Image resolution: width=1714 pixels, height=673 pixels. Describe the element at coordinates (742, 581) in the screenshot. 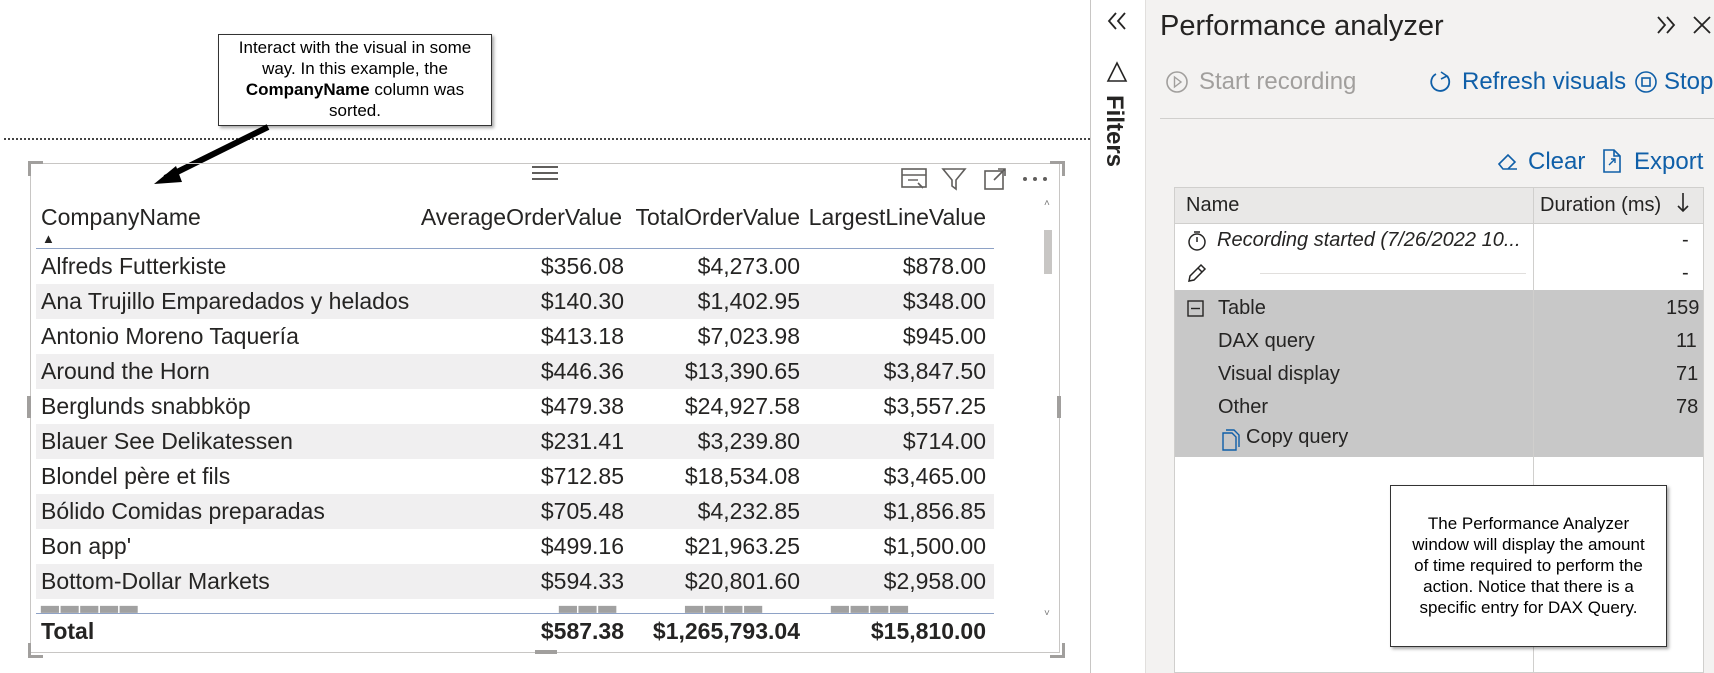

I see `cell-totalordervalue: $20,801.60` at that location.